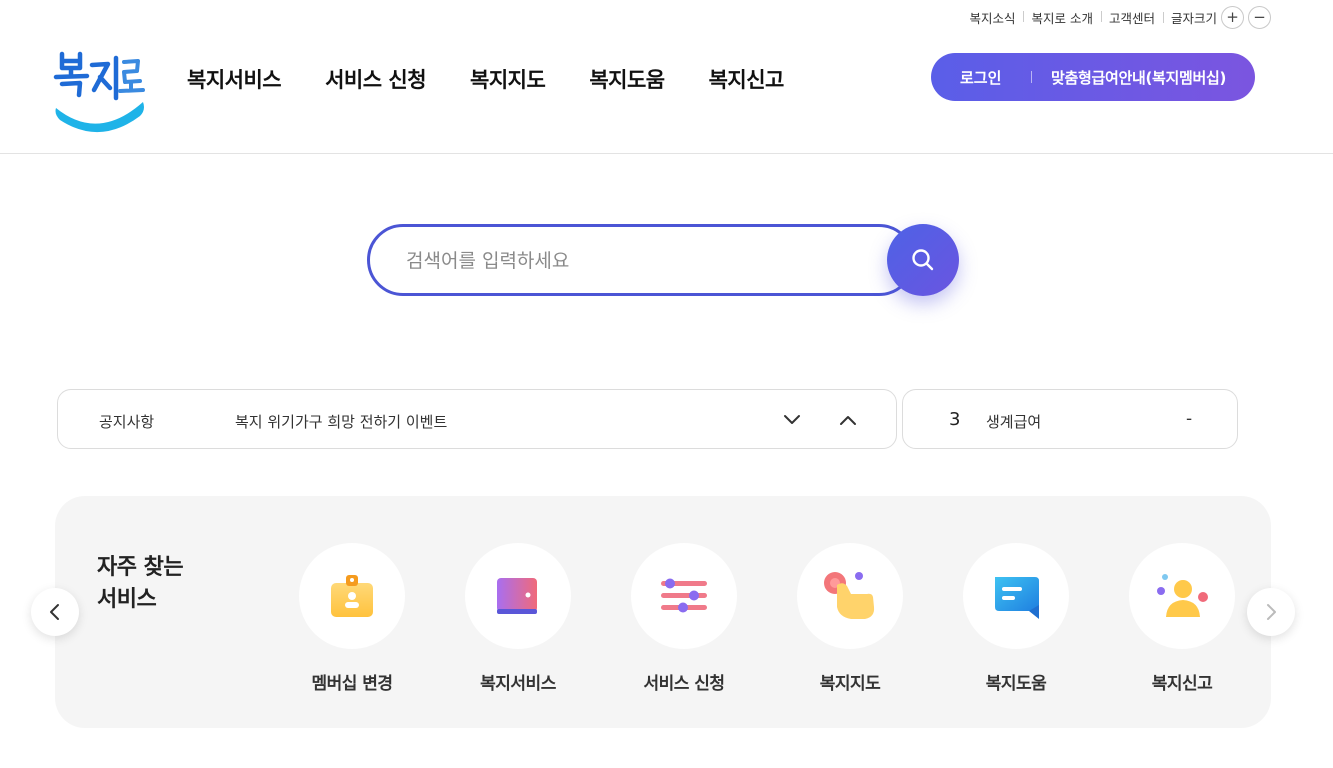  I want to click on notice-label: 공지사항, so click(127, 422).